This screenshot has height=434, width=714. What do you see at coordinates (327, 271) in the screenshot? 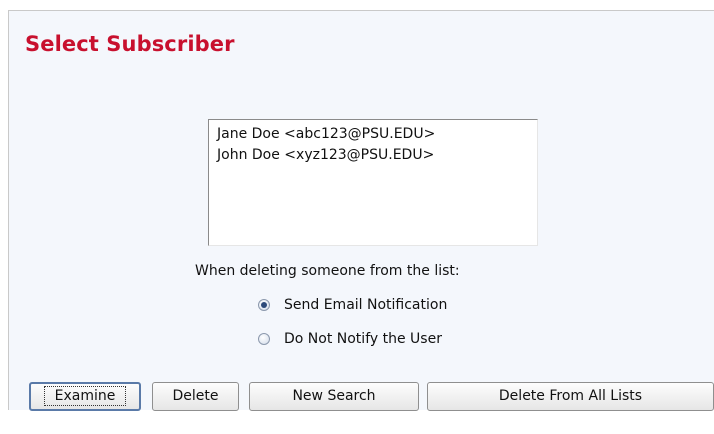
I see `deletion-prompt: When deleting someone from the list:` at bounding box center [327, 271].